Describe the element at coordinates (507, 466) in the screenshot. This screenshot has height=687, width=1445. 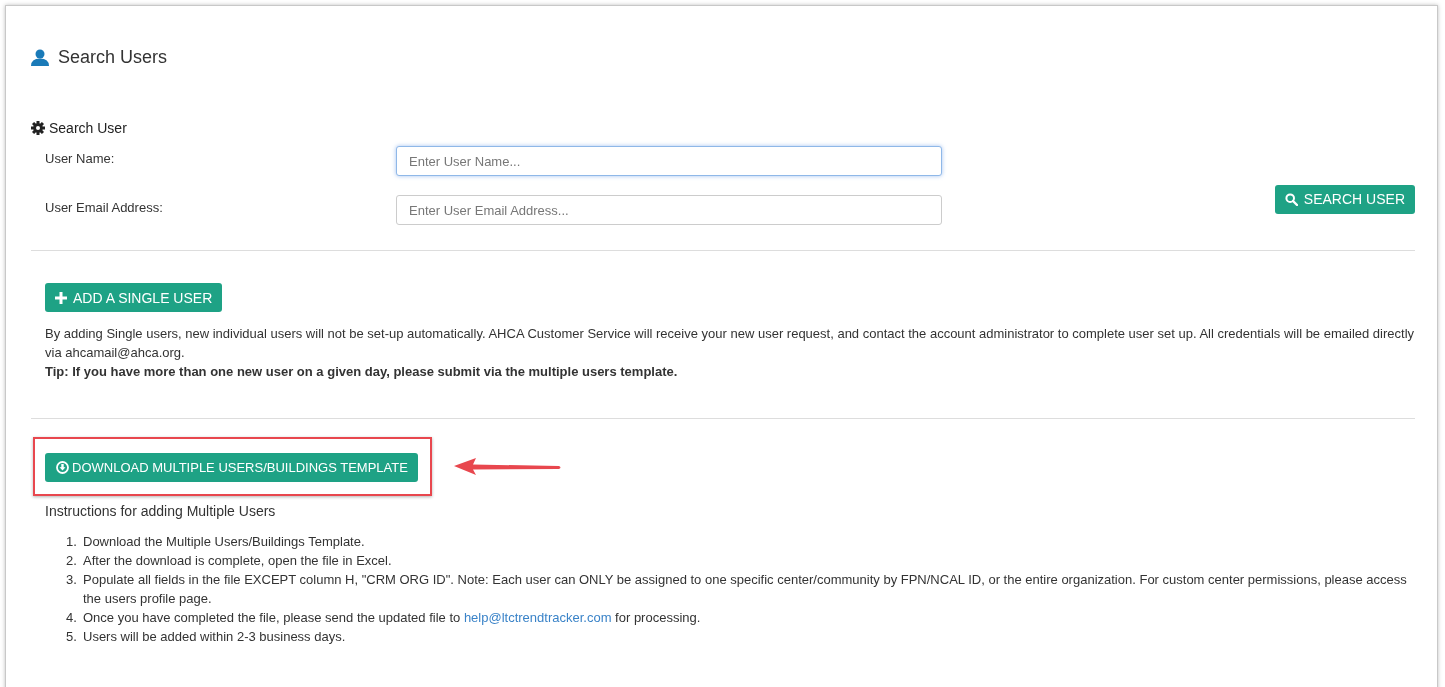
I see `arrow-icon` at that location.